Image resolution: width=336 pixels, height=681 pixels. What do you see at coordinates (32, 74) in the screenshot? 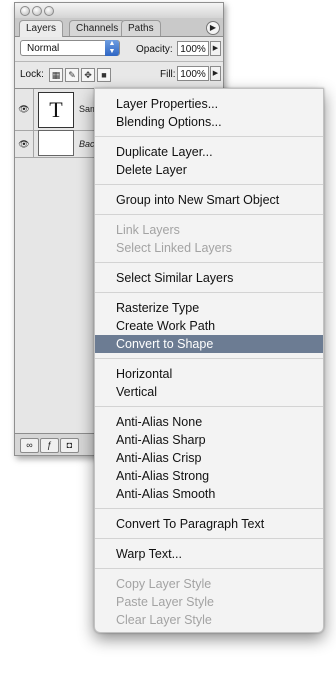
I see `lock-label: Lock:` at bounding box center [32, 74].